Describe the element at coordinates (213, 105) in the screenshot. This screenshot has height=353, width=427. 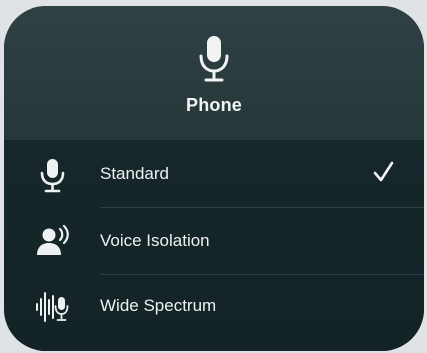
I see `panel-title: Phone` at that location.